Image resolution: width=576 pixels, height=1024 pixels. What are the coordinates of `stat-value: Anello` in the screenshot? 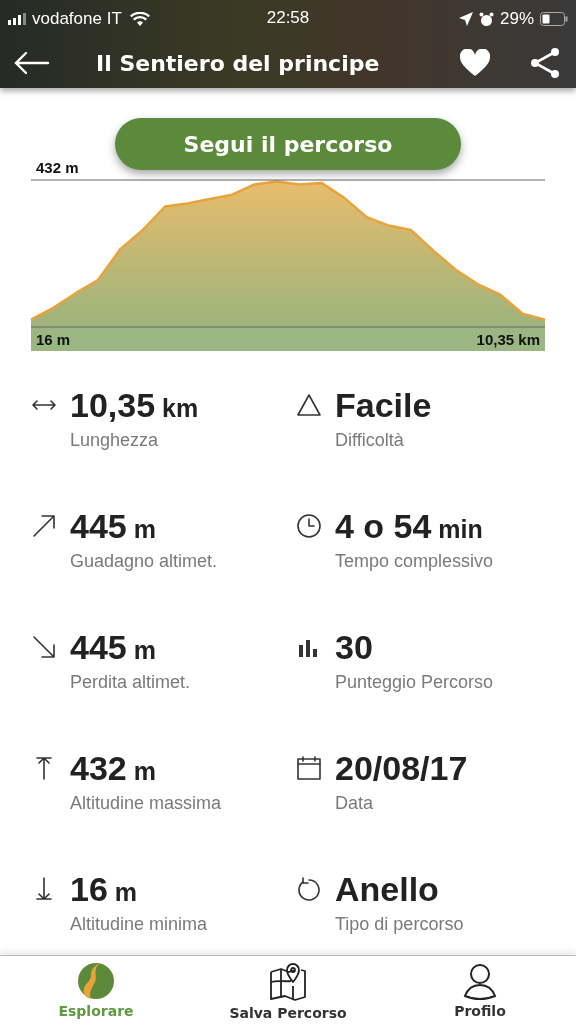 It's located at (387, 889).